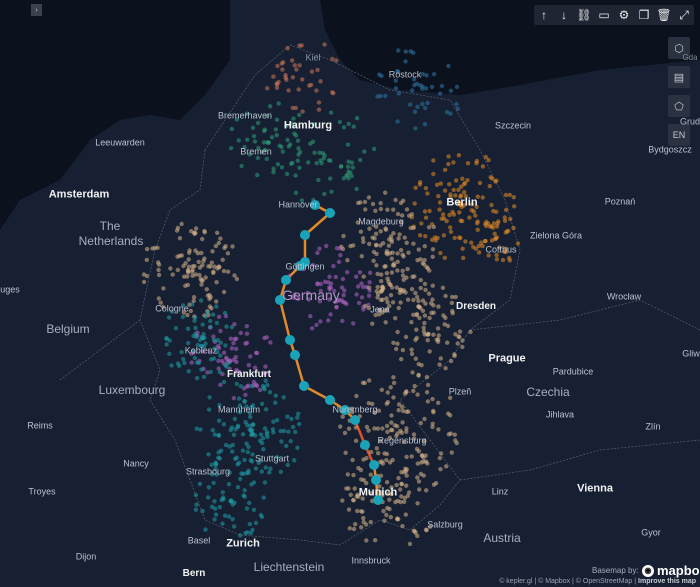 Image resolution: width=700 pixels, height=587 pixels. Describe the element at coordinates (664, 15) in the screenshot. I see `trash-button: 🗑` at that location.